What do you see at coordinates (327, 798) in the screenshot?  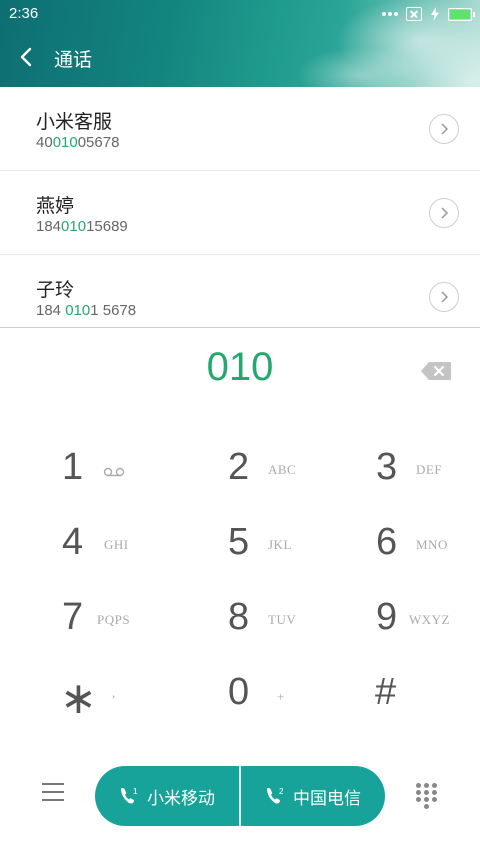 I see `sim2-label: 中国电信` at bounding box center [327, 798].